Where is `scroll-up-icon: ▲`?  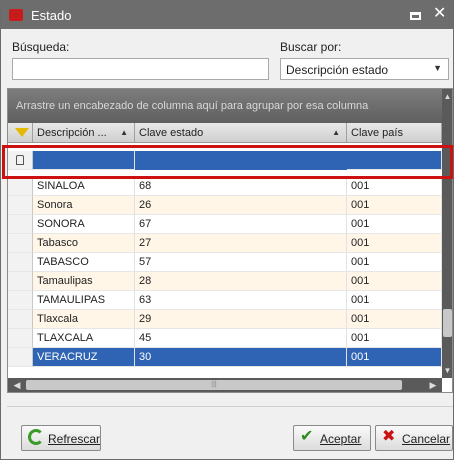
scroll-up-icon: ▲ is located at coordinates (447, 96).